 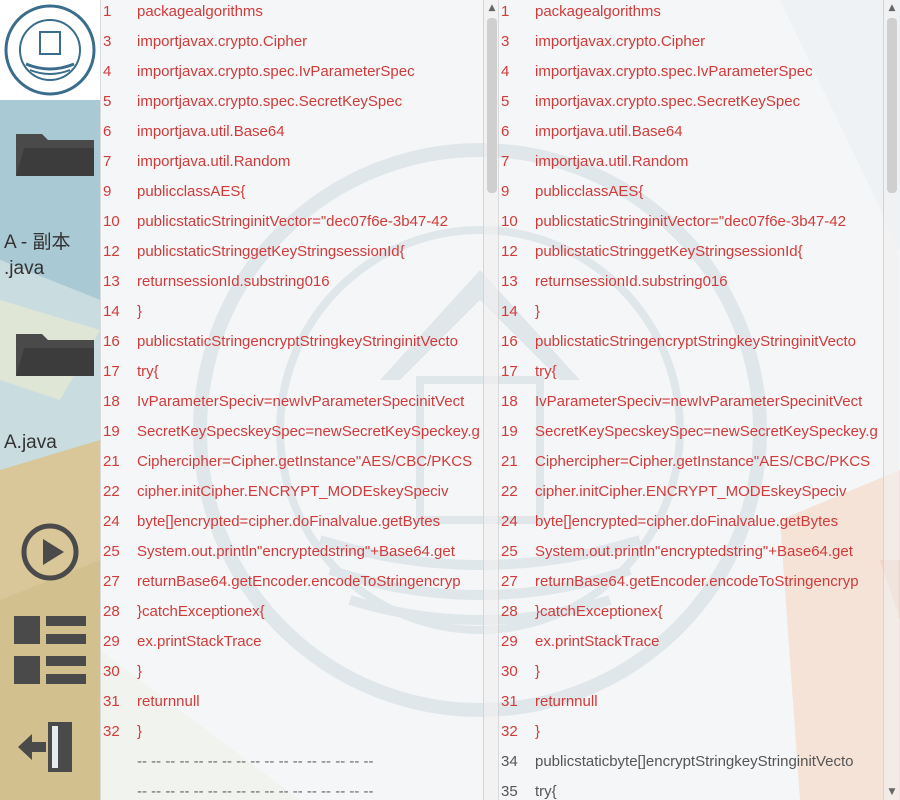 What do you see at coordinates (119, 790) in the screenshot?
I see `line-number` at bounding box center [119, 790].